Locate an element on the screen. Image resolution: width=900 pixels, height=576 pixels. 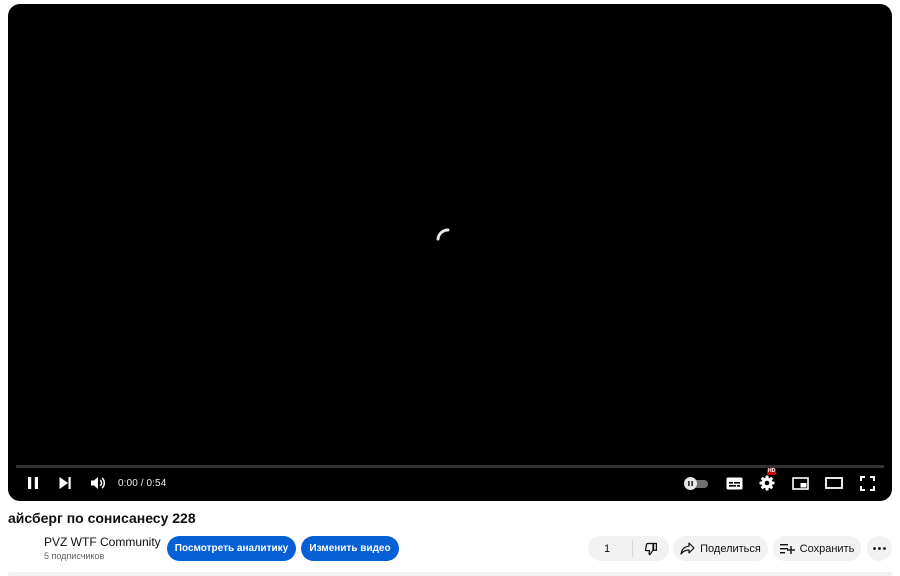
player-controls: 0:00 / 0:54 HD is located at coordinates (450, 483).